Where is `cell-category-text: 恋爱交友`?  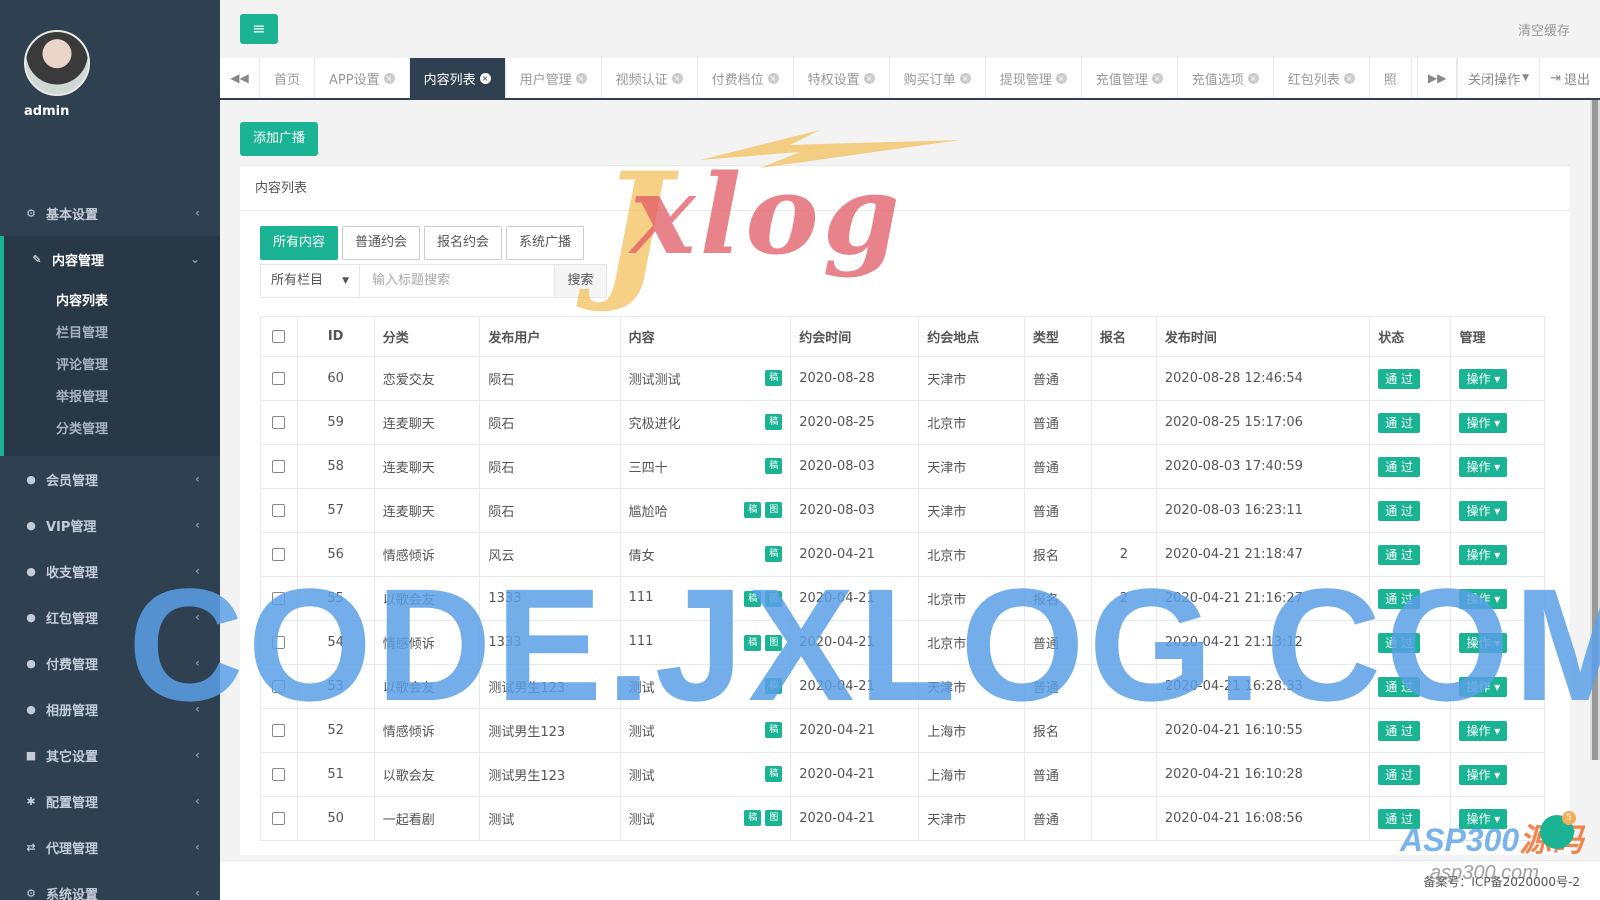
cell-category-text: 恋爱交友 is located at coordinates (408, 380).